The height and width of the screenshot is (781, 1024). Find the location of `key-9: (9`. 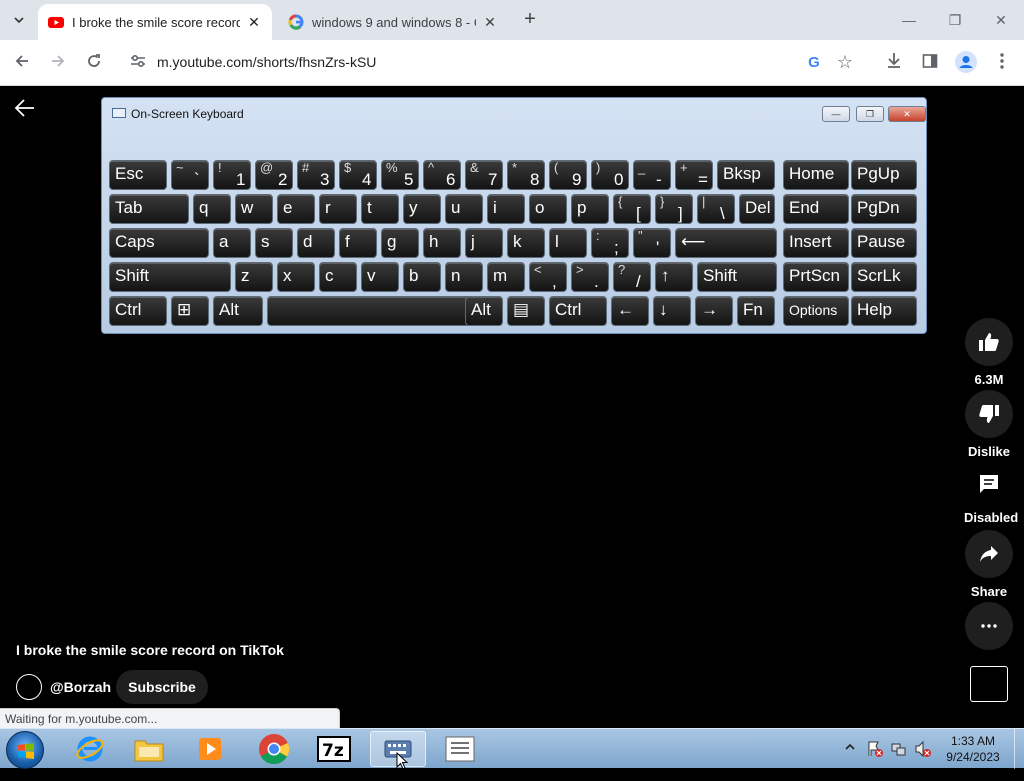

key-9: (9 is located at coordinates (568, 175).